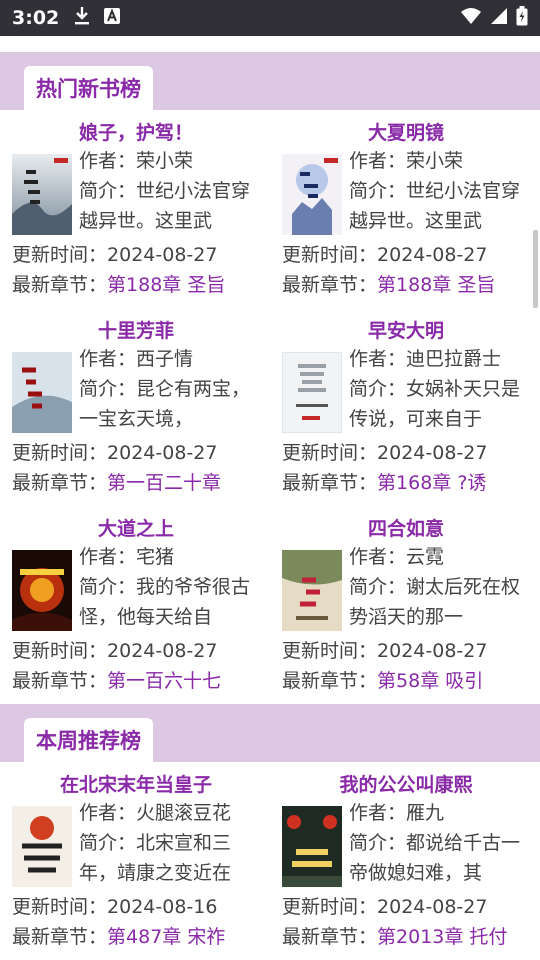 This screenshot has height=960, width=540. I want to click on book-title: 四合如意, so click(406, 527).